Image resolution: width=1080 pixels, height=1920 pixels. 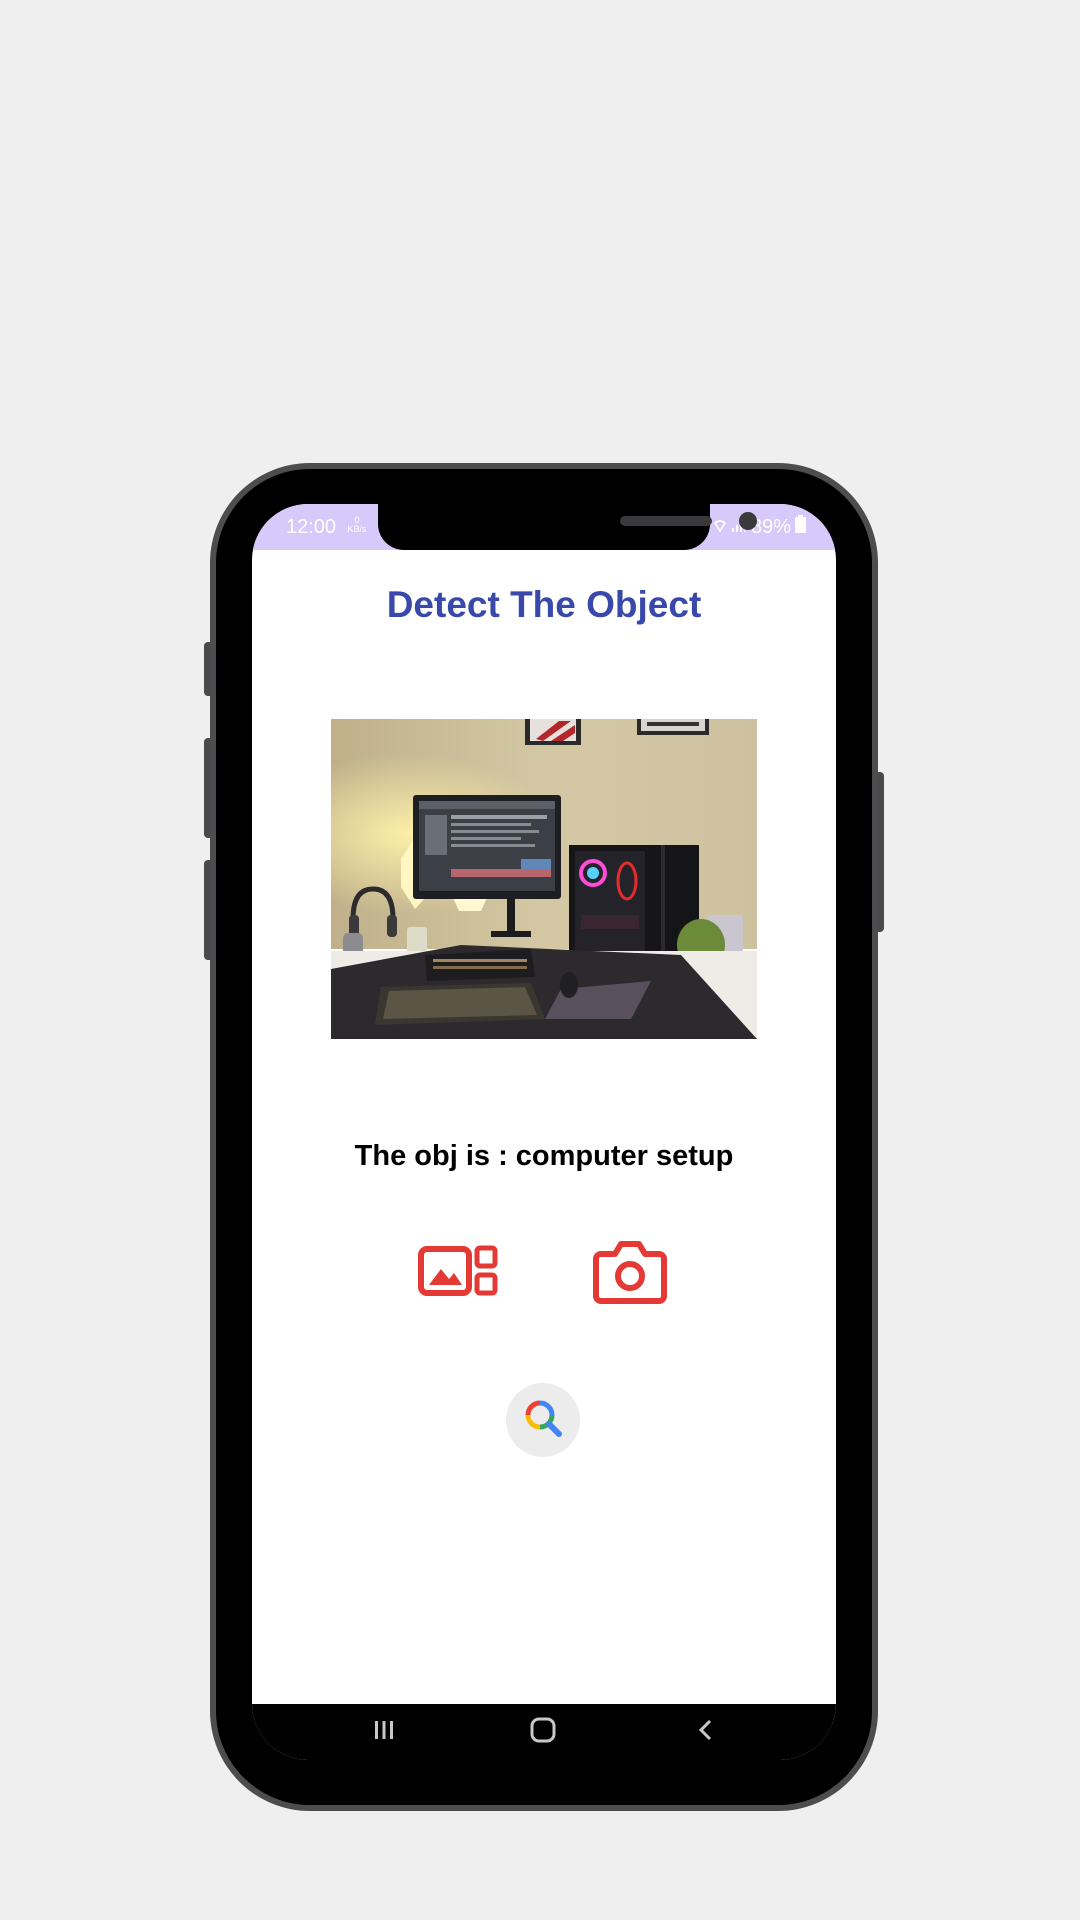 I want to click on network-speed: 0 KB/s, so click(x=357, y=525).